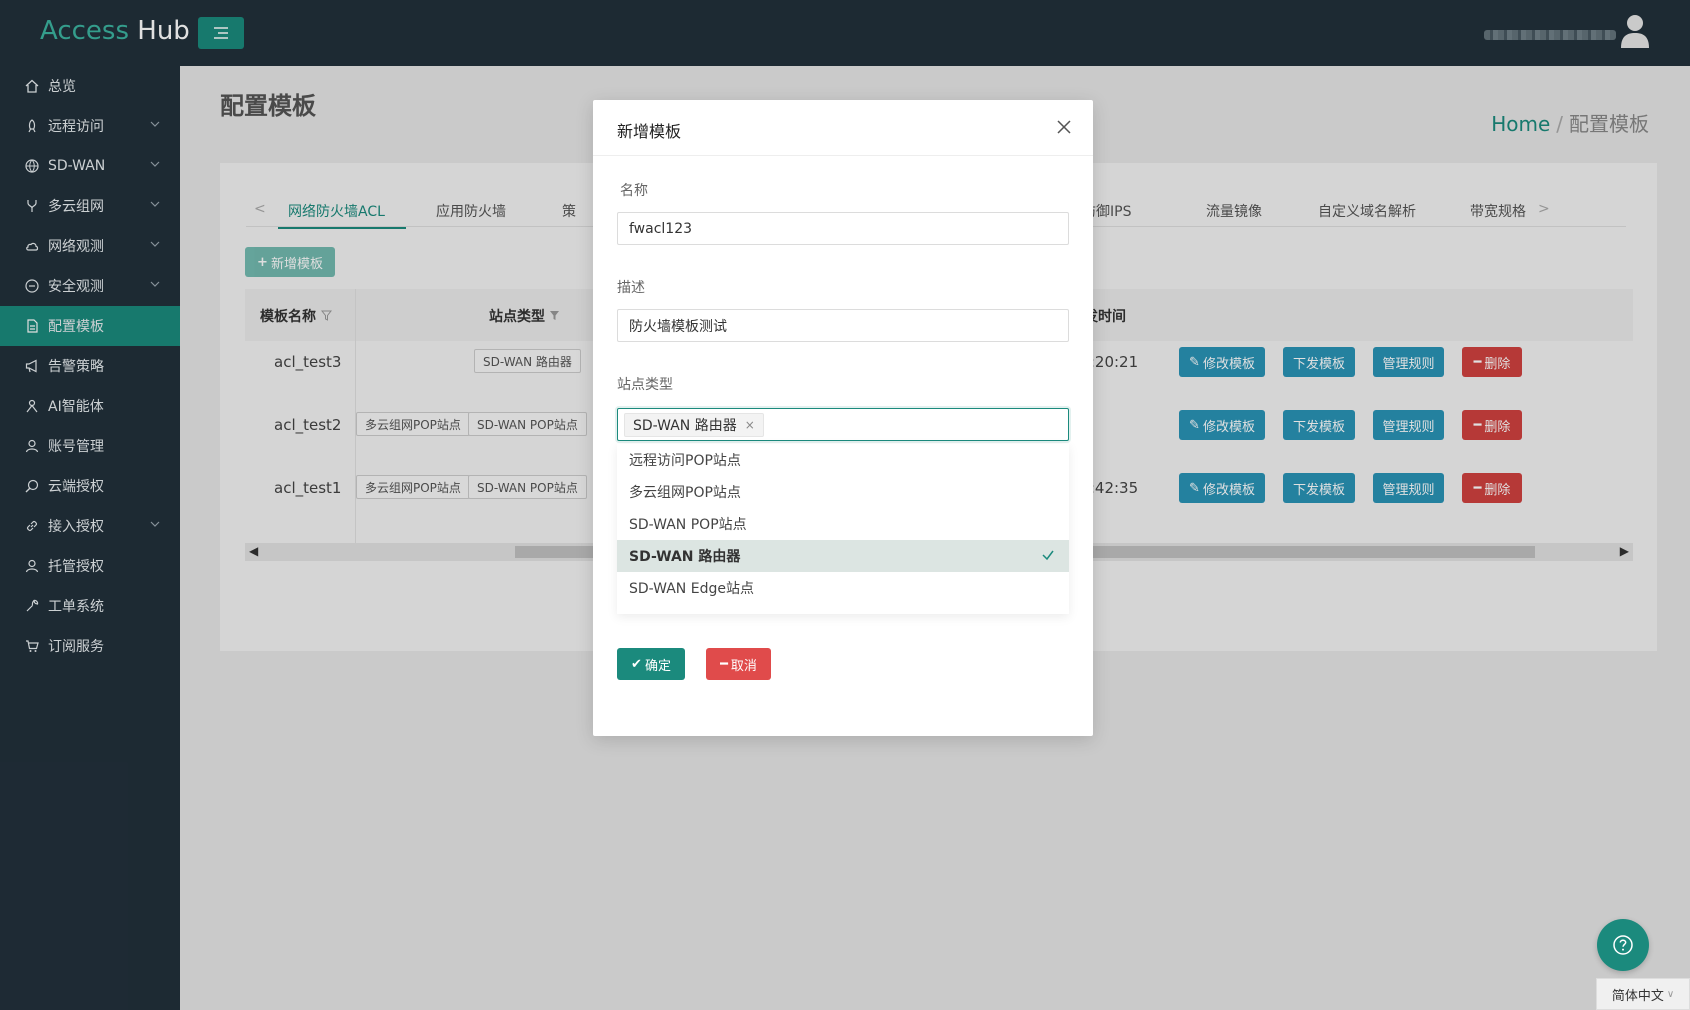 Image resolution: width=1690 pixels, height=1010 pixels. What do you see at coordinates (1670, 994) in the screenshot?
I see `chevron-down-icon: ∨` at bounding box center [1670, 994].